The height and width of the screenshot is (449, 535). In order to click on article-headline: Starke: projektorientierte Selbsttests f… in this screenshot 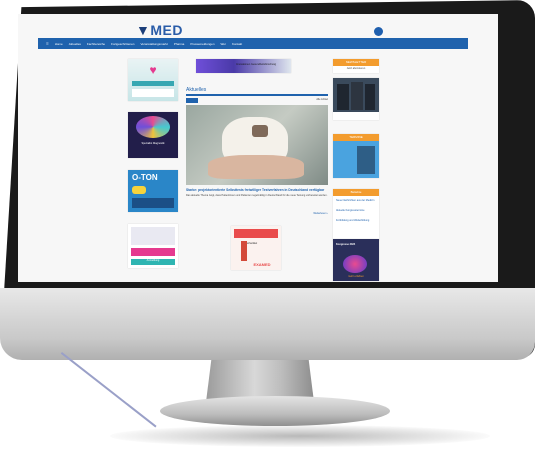, I will do `click(257, 190)`.